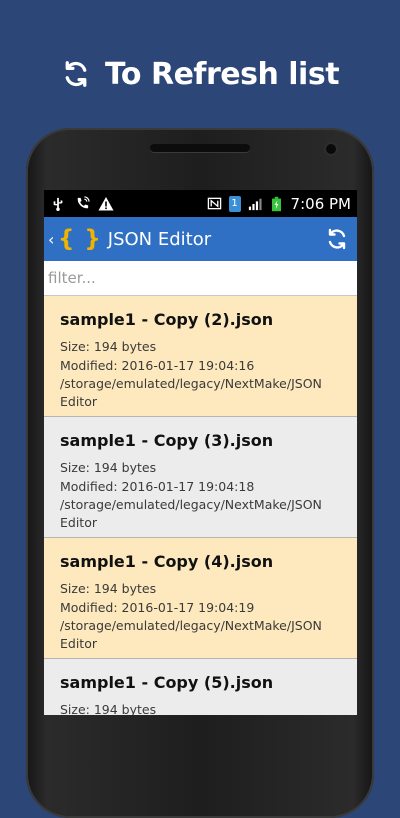 This screenshot has width=400, height=818. What do you see at coordinates (320, 203) in the screenshot?
I see `status-time: 7:06 PM` at bounding box center [320, 203].